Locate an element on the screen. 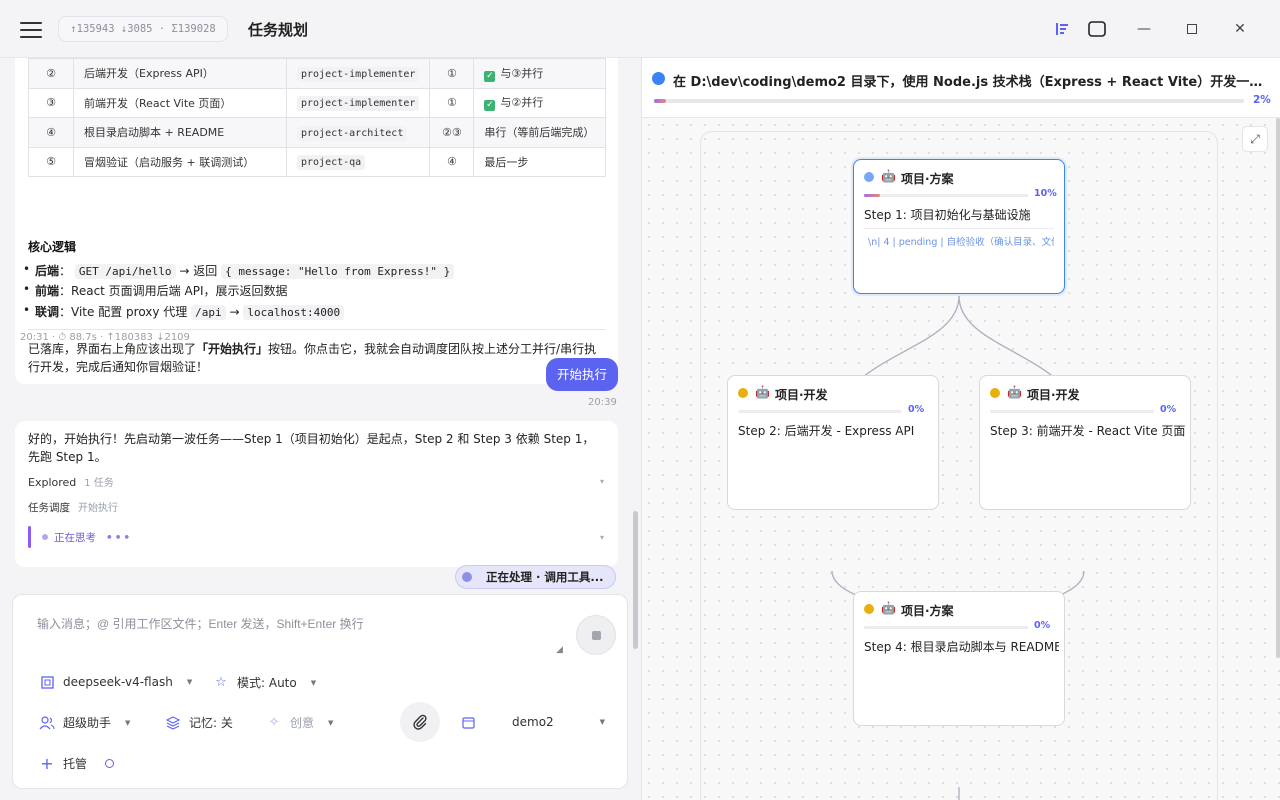  message-input is located at coordinates (301, 635).